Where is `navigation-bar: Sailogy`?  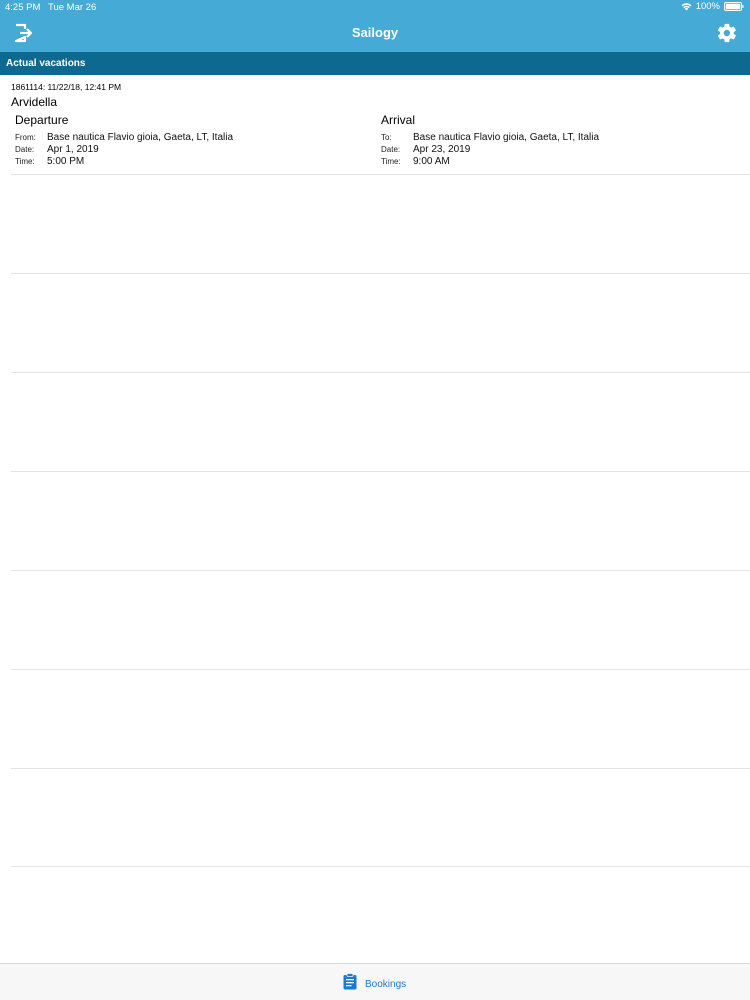
navigation-bar: Sailogy is located at coordinates (375, 33).